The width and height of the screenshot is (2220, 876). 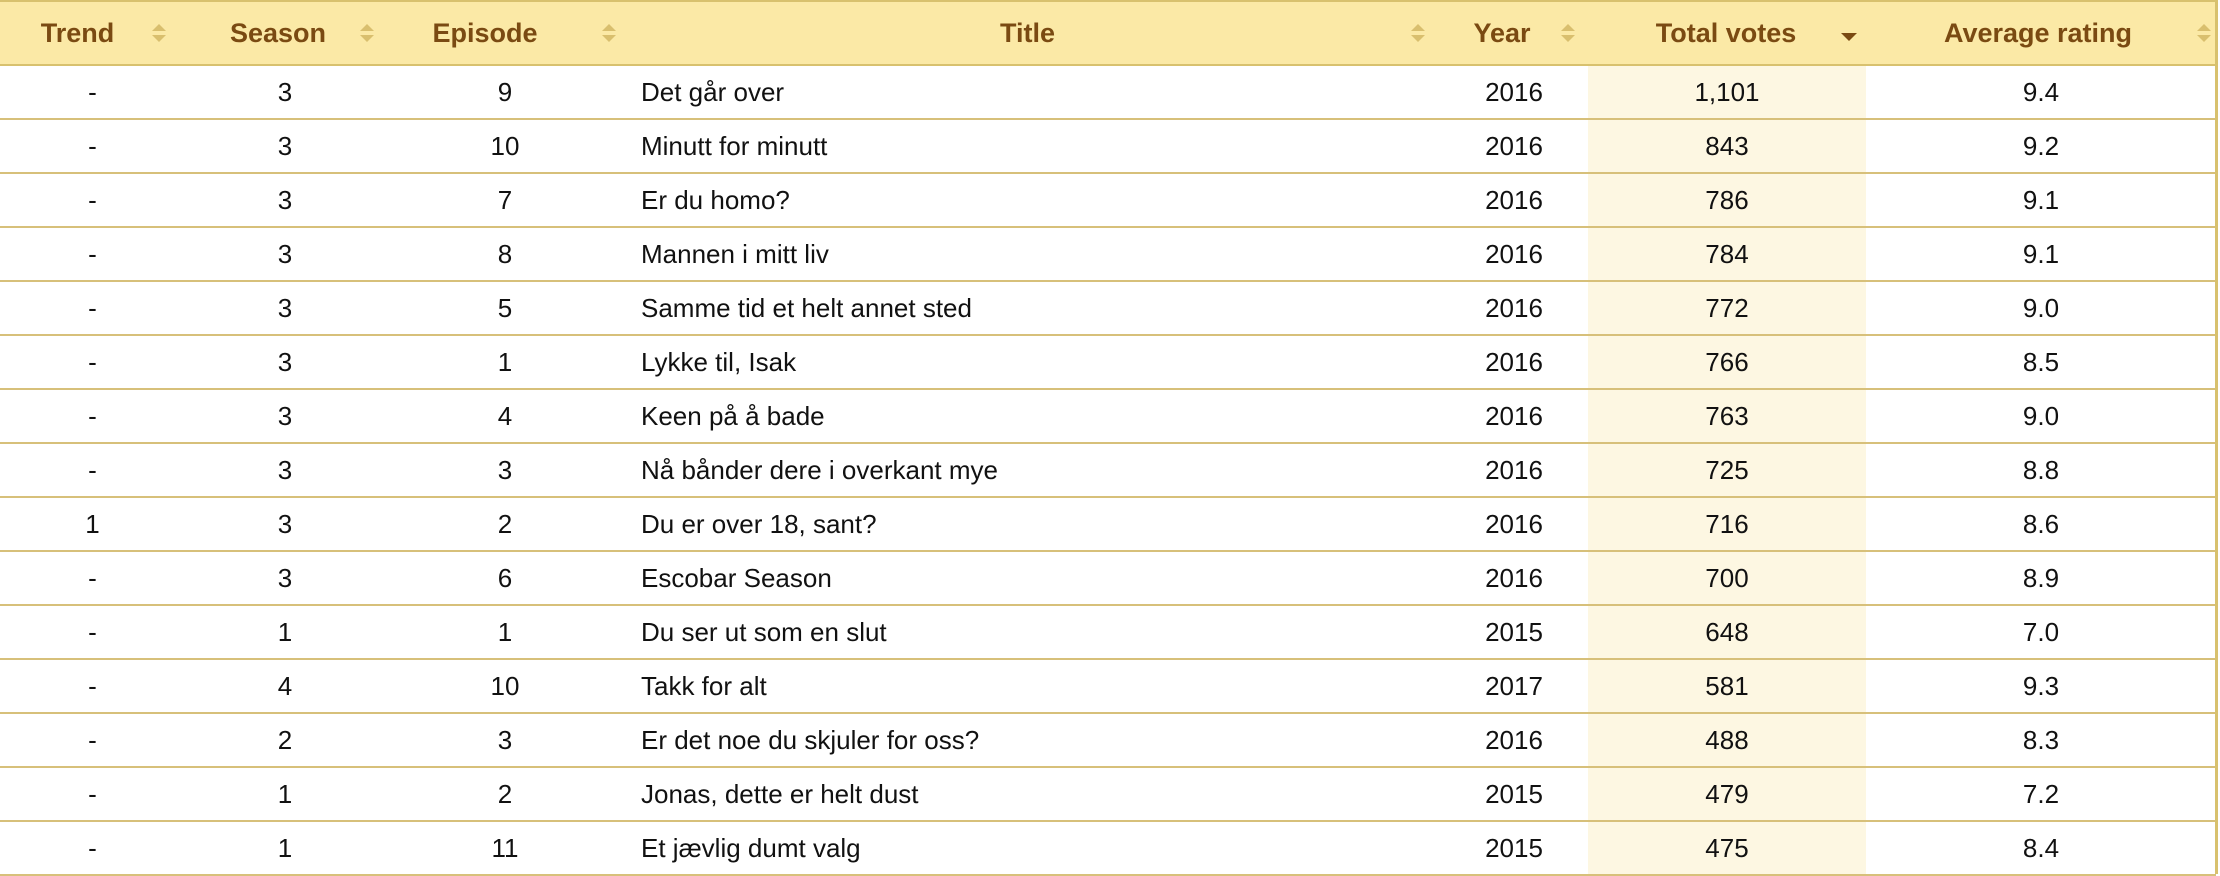 What do you see at coordinates (2041, 794) in the screenshot?
I see `cell-average-rating: 7.2` at bounding box center [2041, 794].